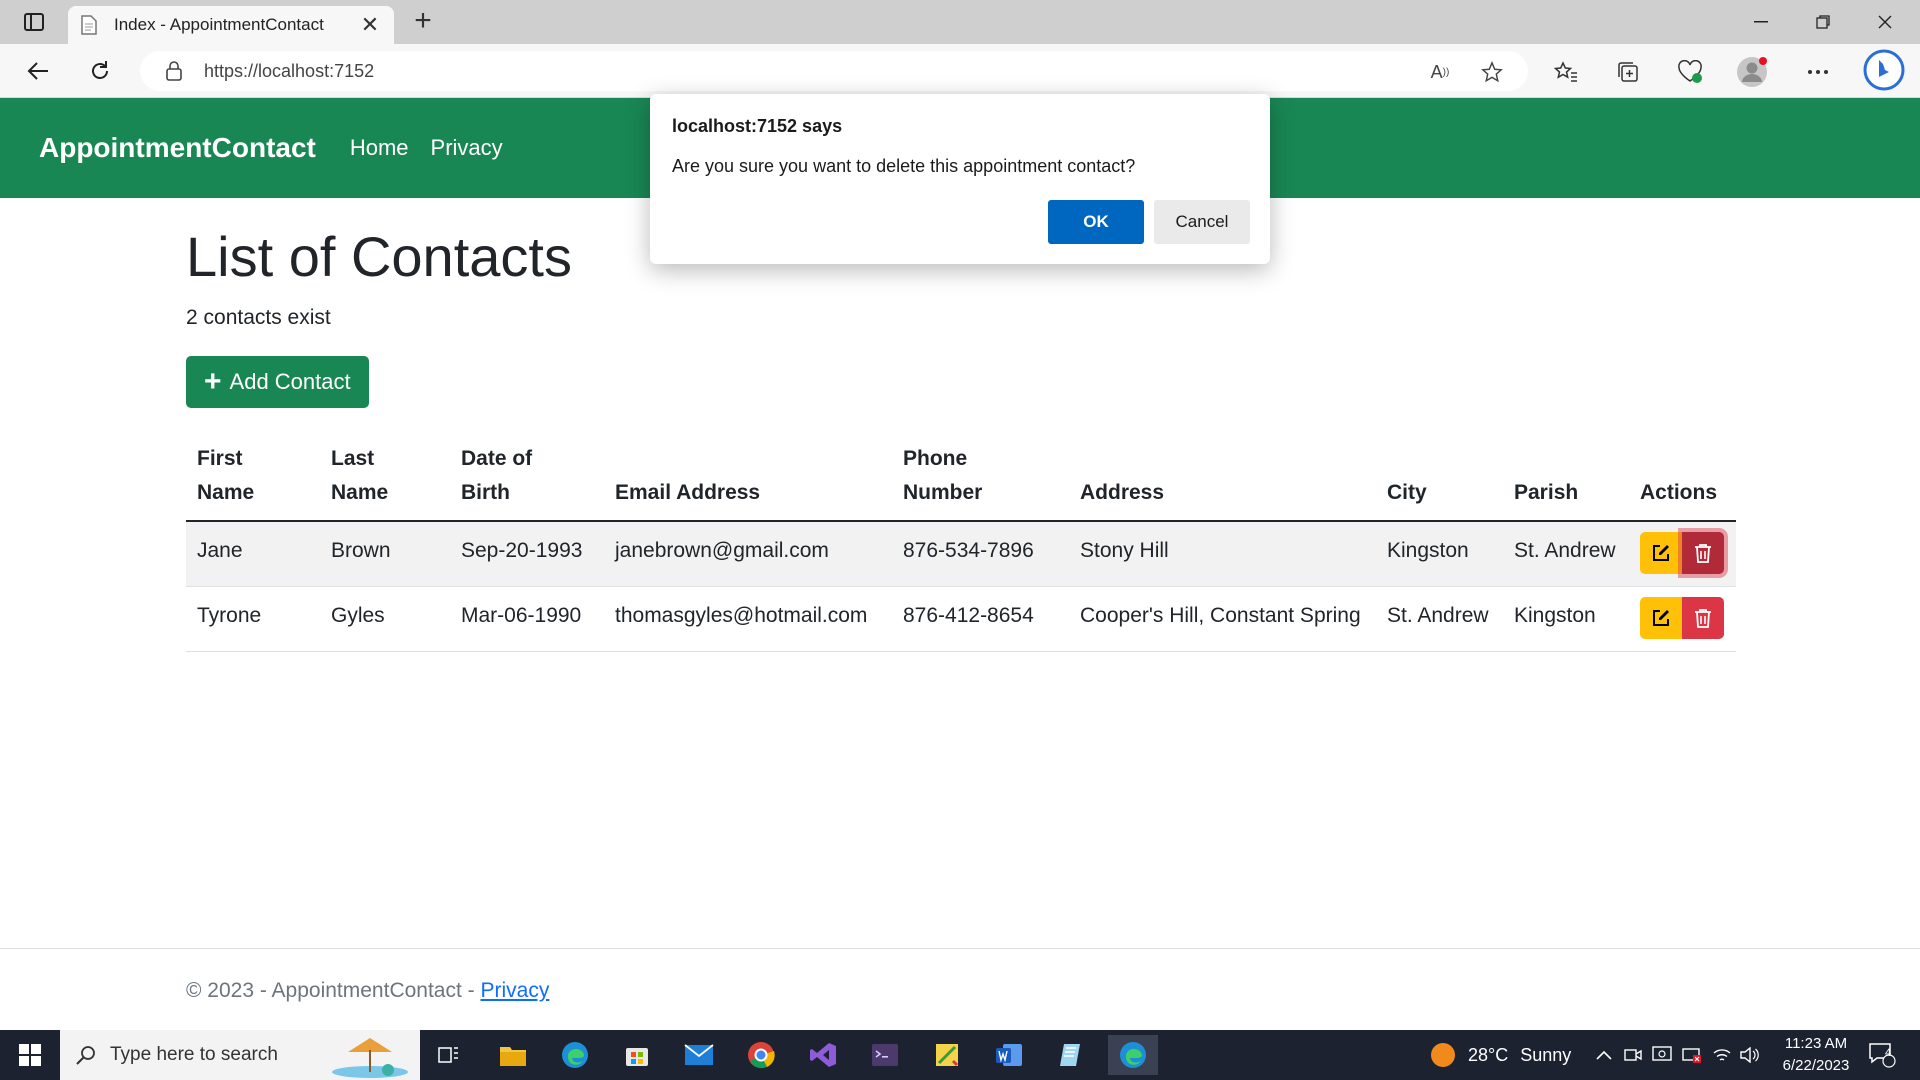 This screenshot has height=1080, width=1920. What do you see at coordinates (85, 1055) in the screenshot?
I see `search-icon` at bounding box center [85, 1055].